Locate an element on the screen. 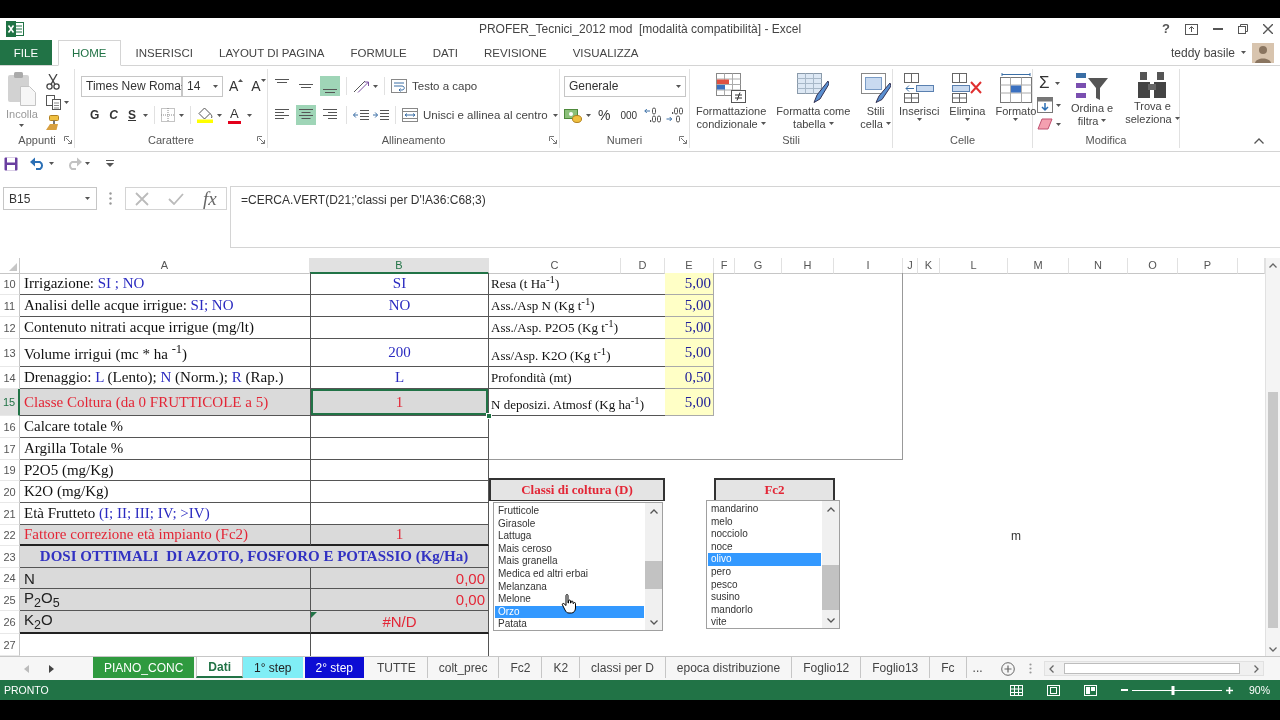 This screenshot has width=1280, height=720. ribbon-tab: INSERISCI is located at coordinates (164, 52).